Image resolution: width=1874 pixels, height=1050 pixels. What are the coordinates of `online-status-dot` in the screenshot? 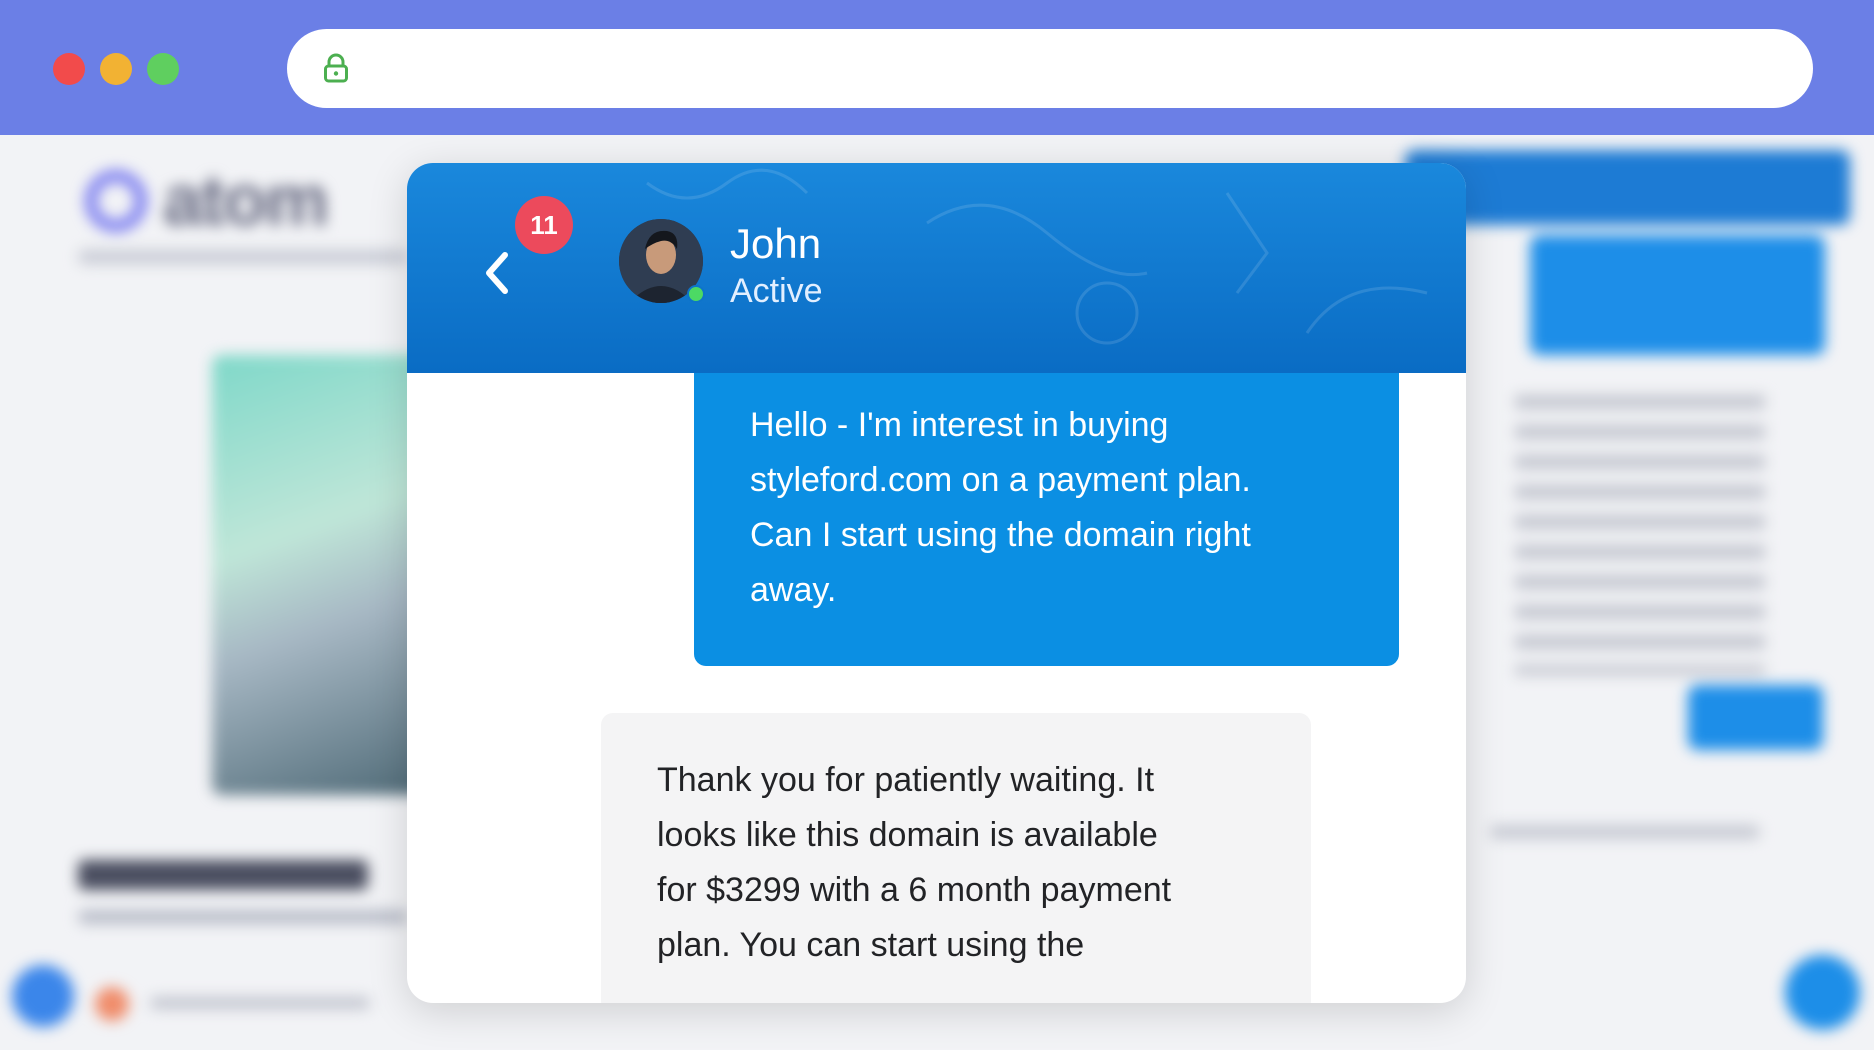 It's located at (696, 294).